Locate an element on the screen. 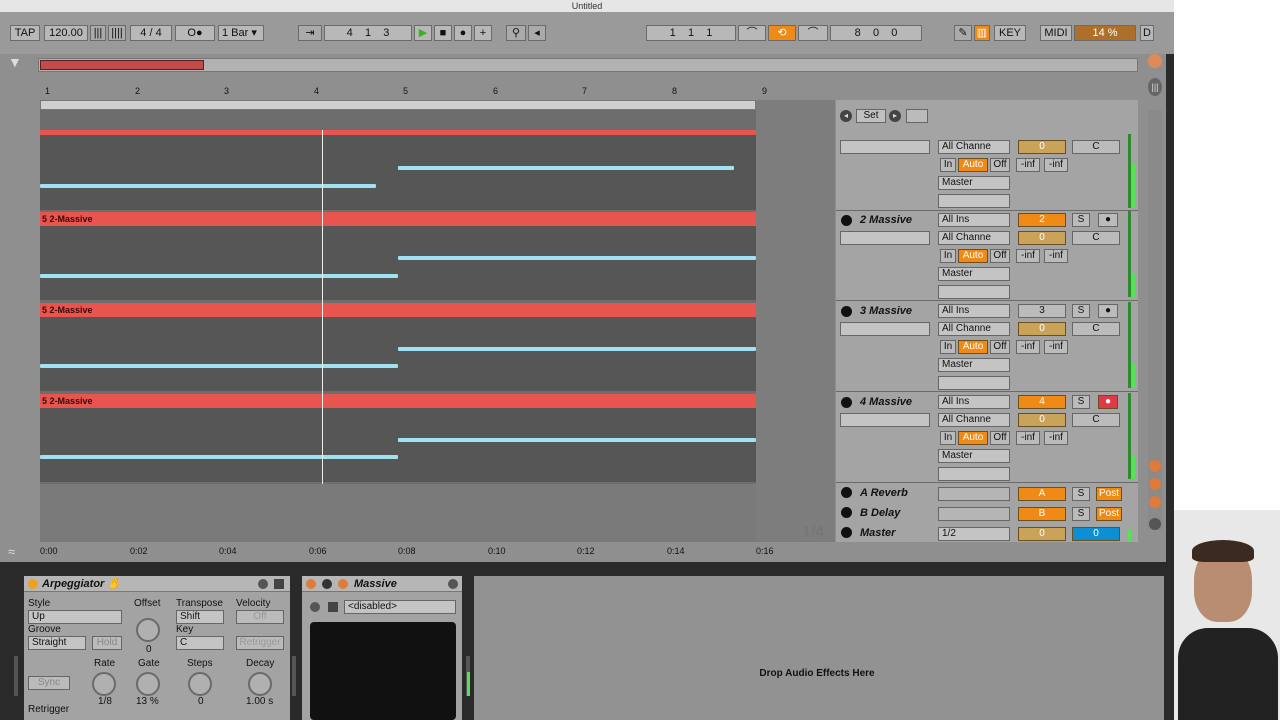 The height and width of the screenshot is (720, 1280). arrangement-overview is located at coordinates (588, 65).